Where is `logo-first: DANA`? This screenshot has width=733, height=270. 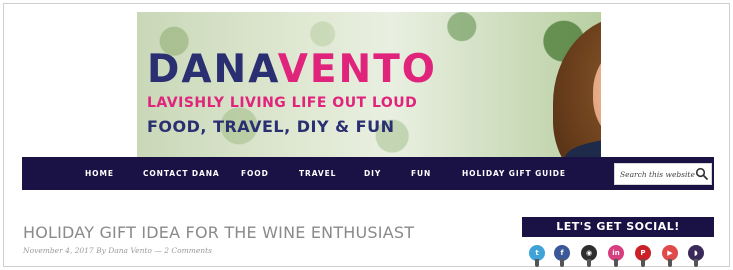
logo-first: DANA is located at coordinates (212, 69).